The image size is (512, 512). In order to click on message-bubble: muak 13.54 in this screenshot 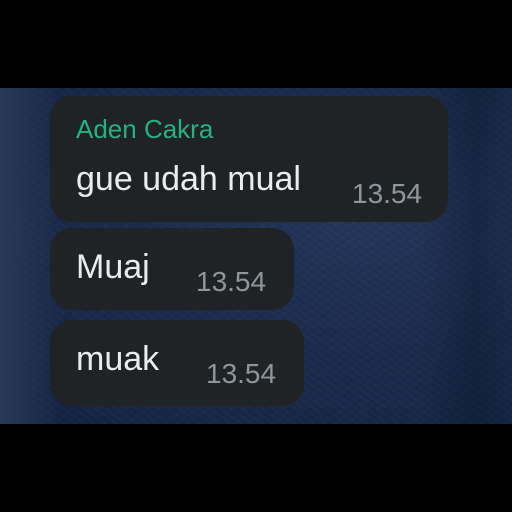, I will do `click(177, 363)`.